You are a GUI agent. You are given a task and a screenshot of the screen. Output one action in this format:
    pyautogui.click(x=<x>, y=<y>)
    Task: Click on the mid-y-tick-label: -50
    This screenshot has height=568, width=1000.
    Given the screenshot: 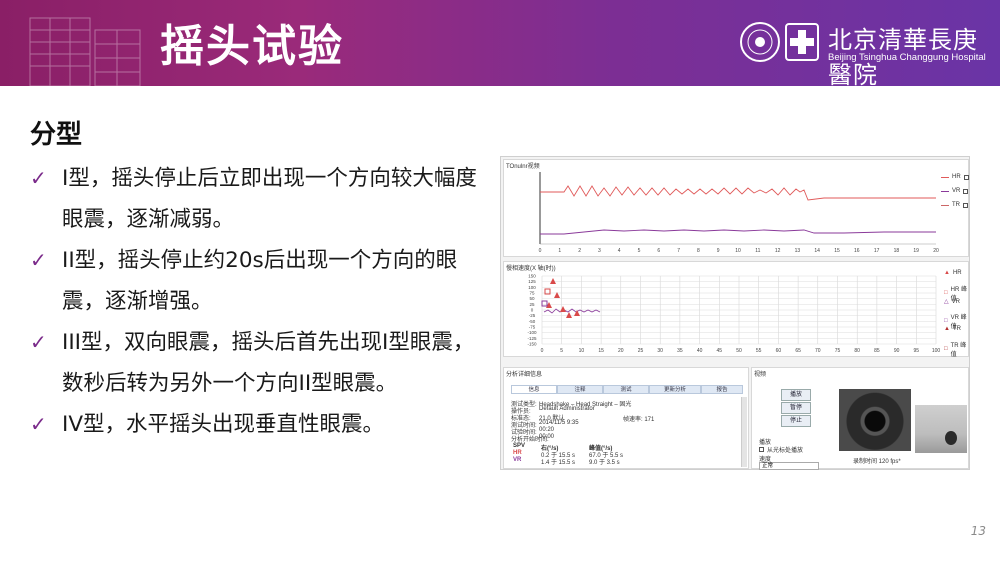 What is the action you would take?
    pyautogui.click(x=532, y=321)
    